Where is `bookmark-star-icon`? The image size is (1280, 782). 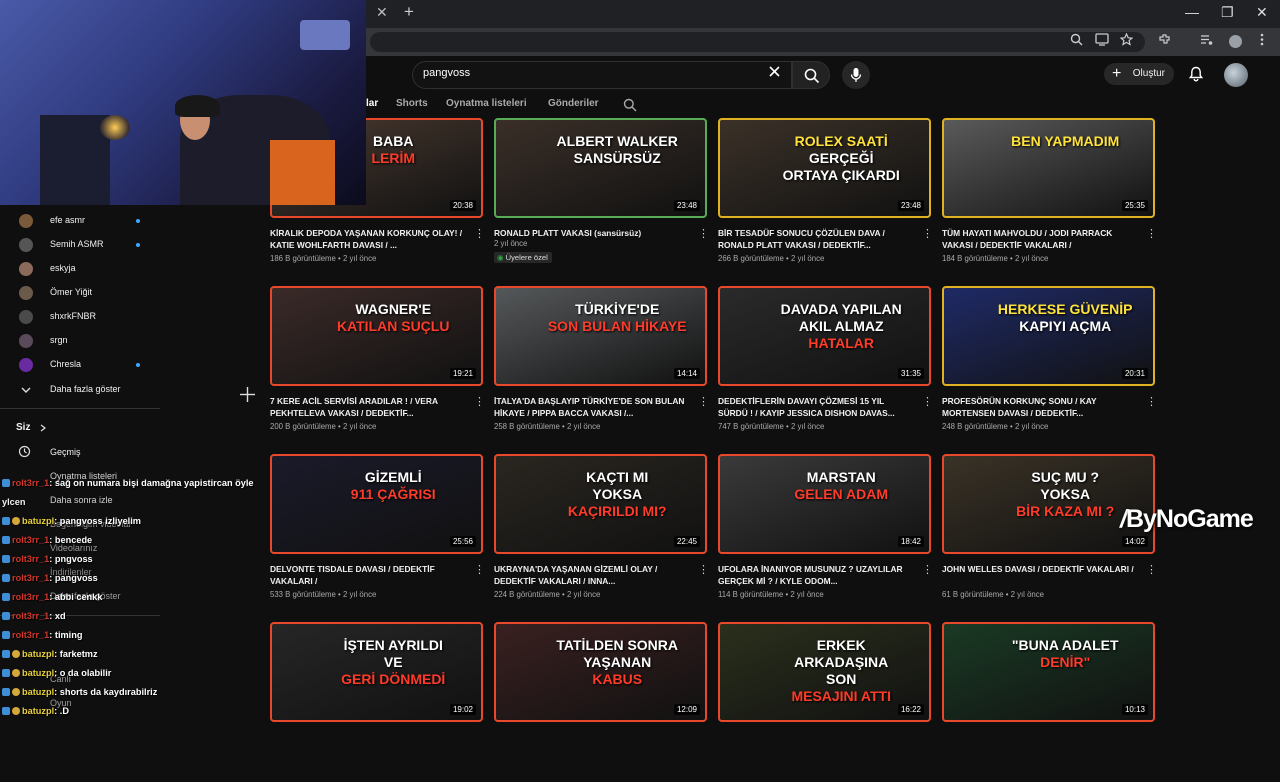
bookmark-star-icon is located at coordinates (1126, 40).